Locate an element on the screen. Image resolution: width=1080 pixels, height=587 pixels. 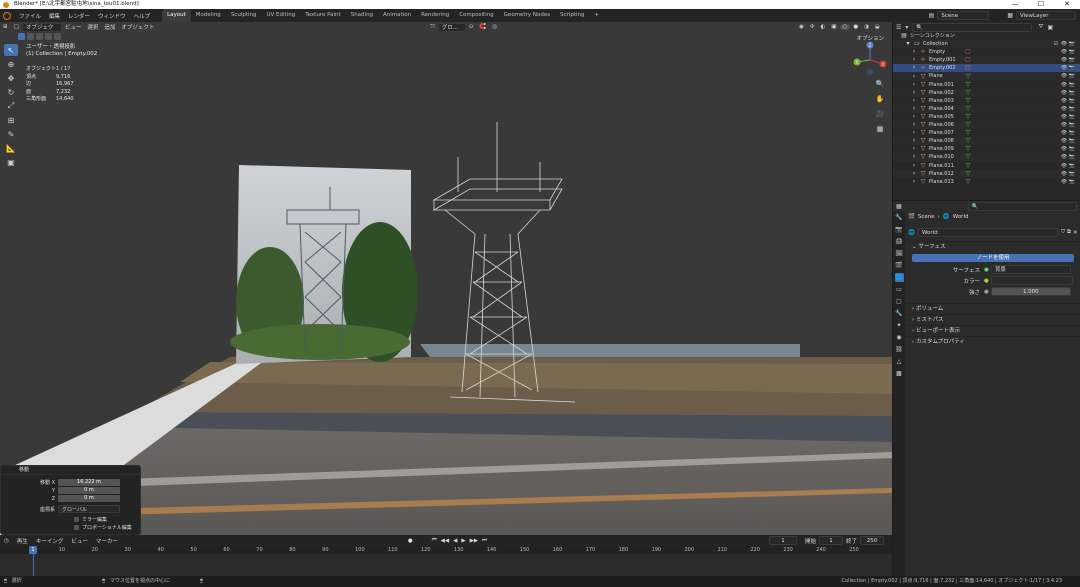
tab-sculpting: Sculpting is located at coordinates (244, 15).